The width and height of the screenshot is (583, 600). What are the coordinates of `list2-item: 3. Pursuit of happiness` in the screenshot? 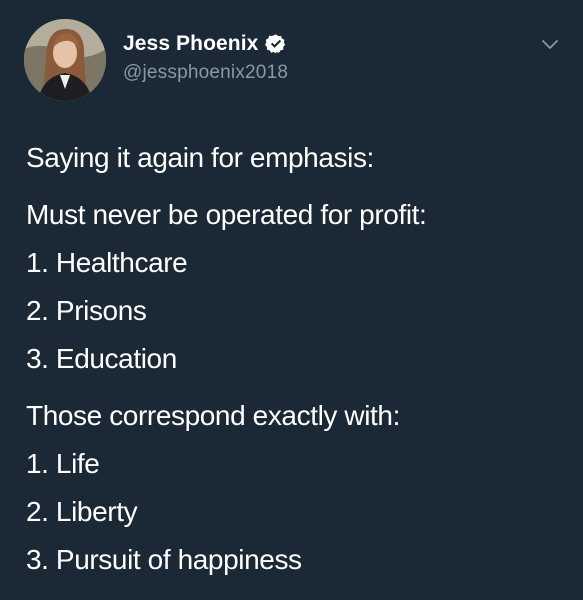 It's located at (164, 559).